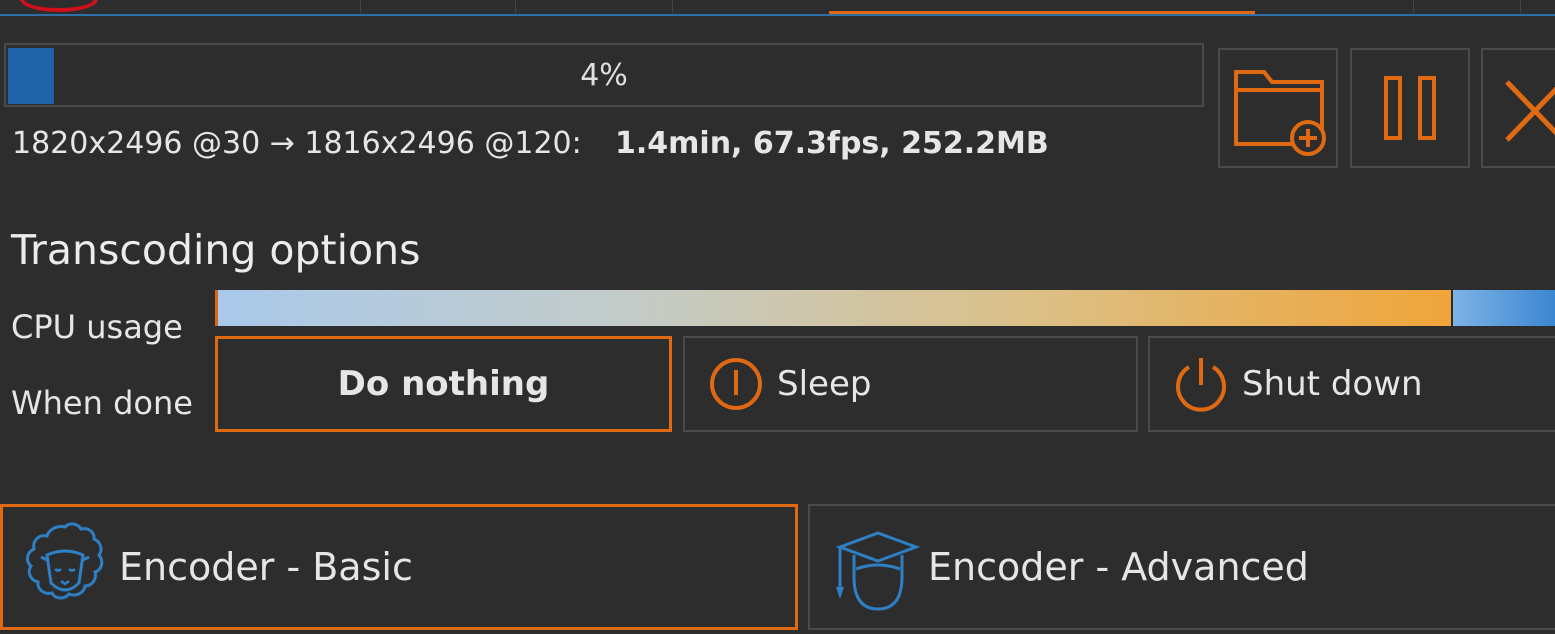 The width and height of the screenshot is (1555, 634). I want to click on pause-button, so click(1410, 108).